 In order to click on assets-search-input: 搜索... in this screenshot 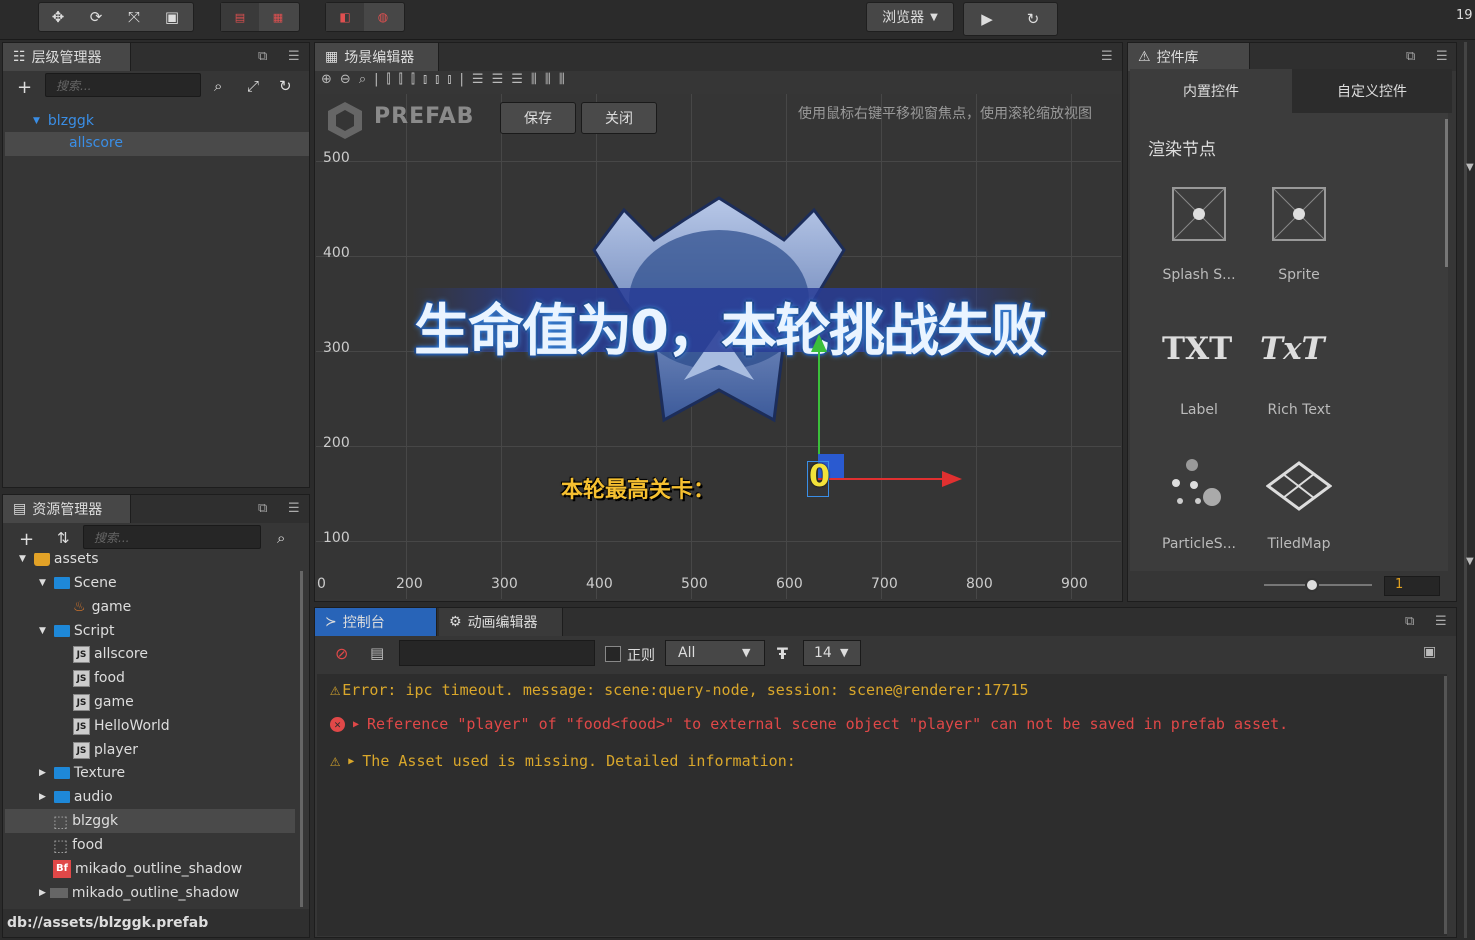, I will do `click(172, 537)`.